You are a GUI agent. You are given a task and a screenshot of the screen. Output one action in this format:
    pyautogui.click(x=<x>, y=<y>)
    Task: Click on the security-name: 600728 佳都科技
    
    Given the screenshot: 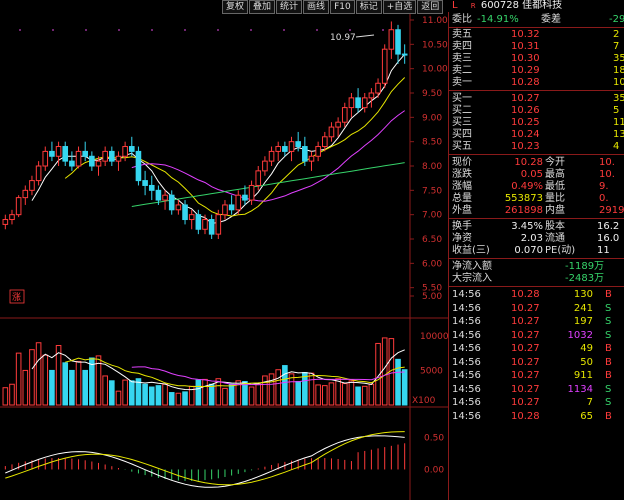 What is the action you would take?
    pyautogui.click(x=521, y=5)
    